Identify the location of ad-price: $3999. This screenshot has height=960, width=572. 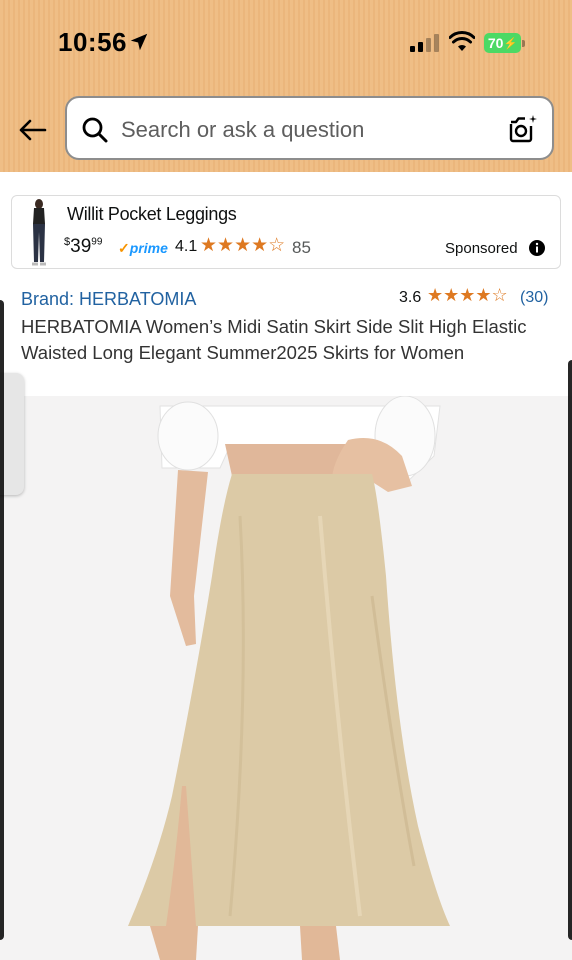
(83, 247).